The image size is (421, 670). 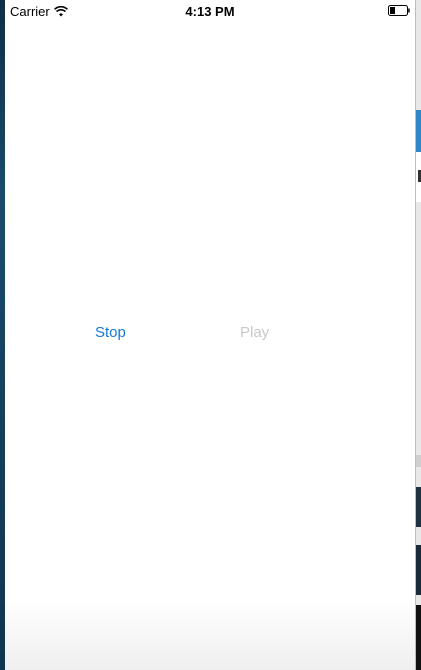 I want to click on desktop-background-right, so click(x=418, y=335).